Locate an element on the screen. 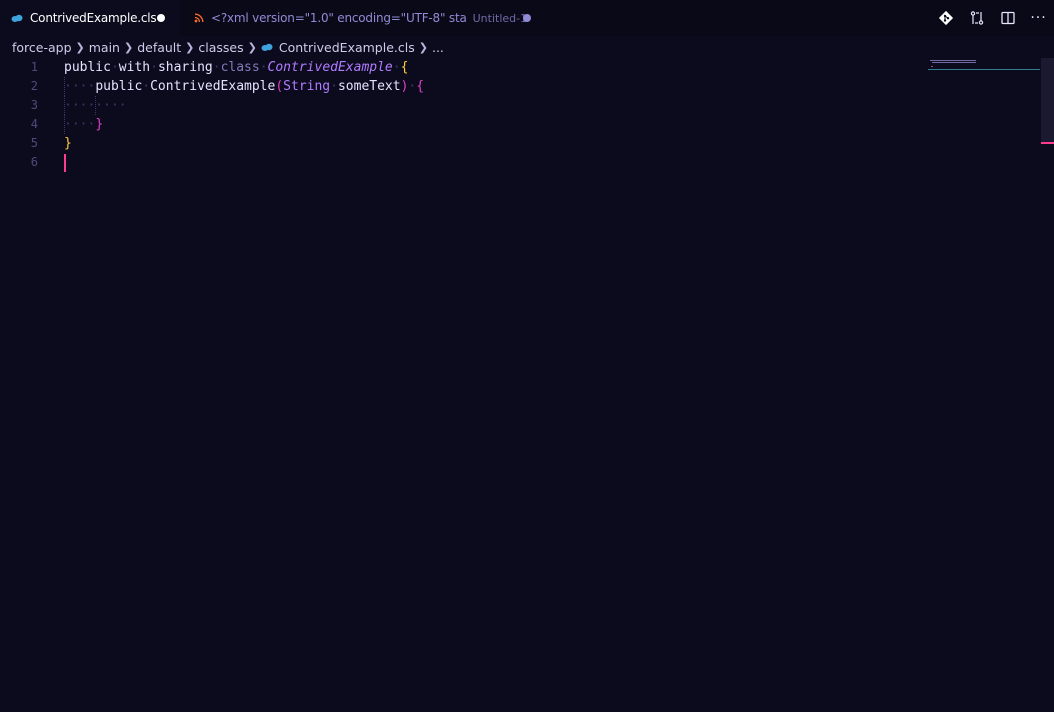  breadcrumb-item-default: default is located at coordinates (159, 47).